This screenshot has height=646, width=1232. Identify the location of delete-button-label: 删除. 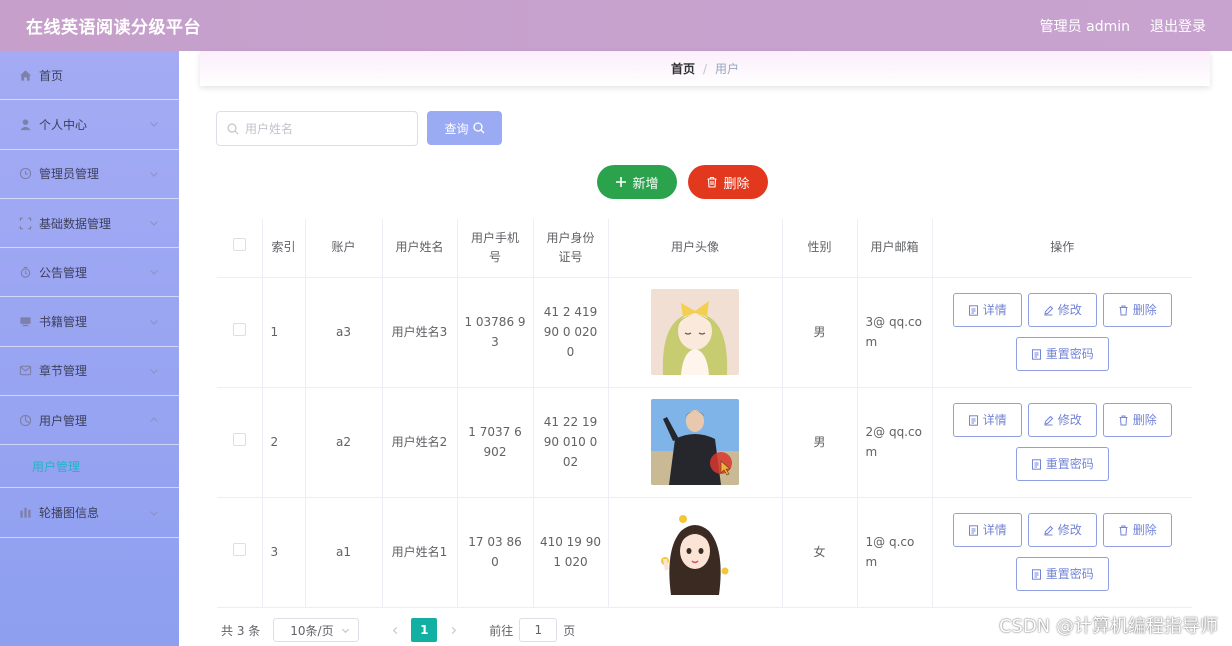
(736, 184).